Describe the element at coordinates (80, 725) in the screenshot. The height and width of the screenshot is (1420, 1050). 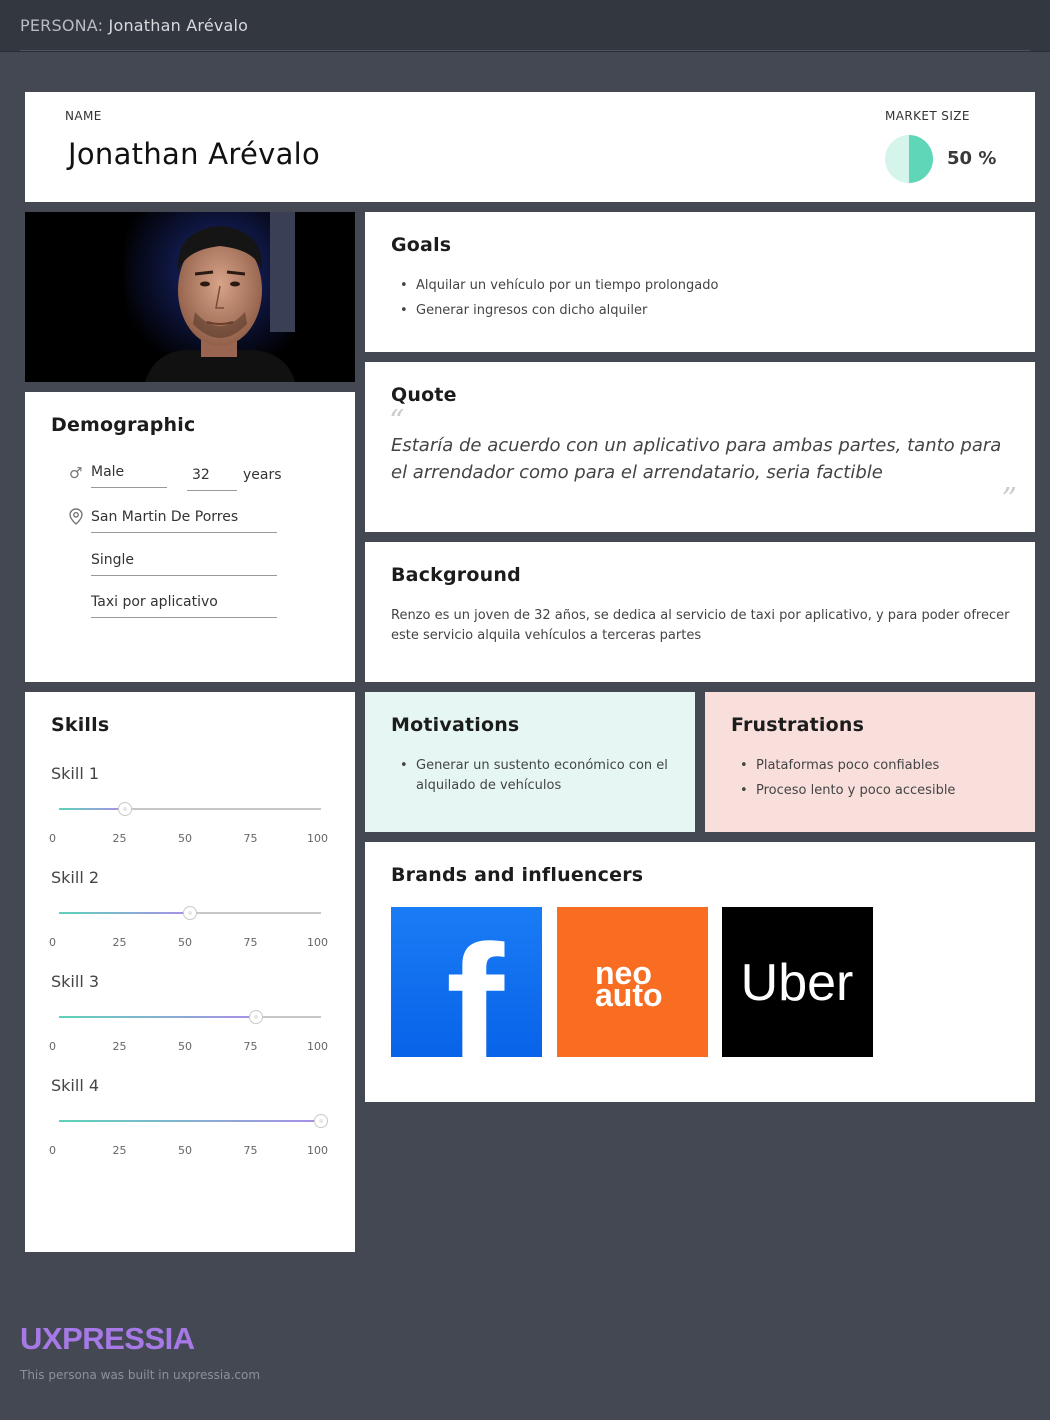
I see `skills-title: Skills` at that location.